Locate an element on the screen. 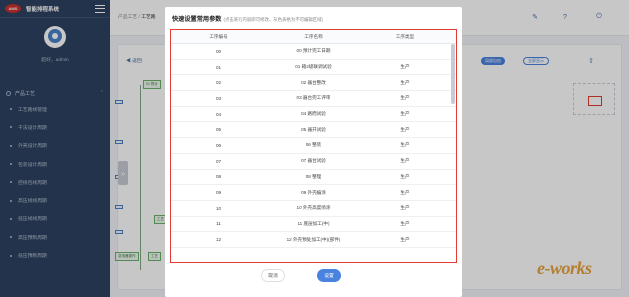 This screenshot has height=297, width=629. cell-code: 00 is located at coordinates (218, 51).